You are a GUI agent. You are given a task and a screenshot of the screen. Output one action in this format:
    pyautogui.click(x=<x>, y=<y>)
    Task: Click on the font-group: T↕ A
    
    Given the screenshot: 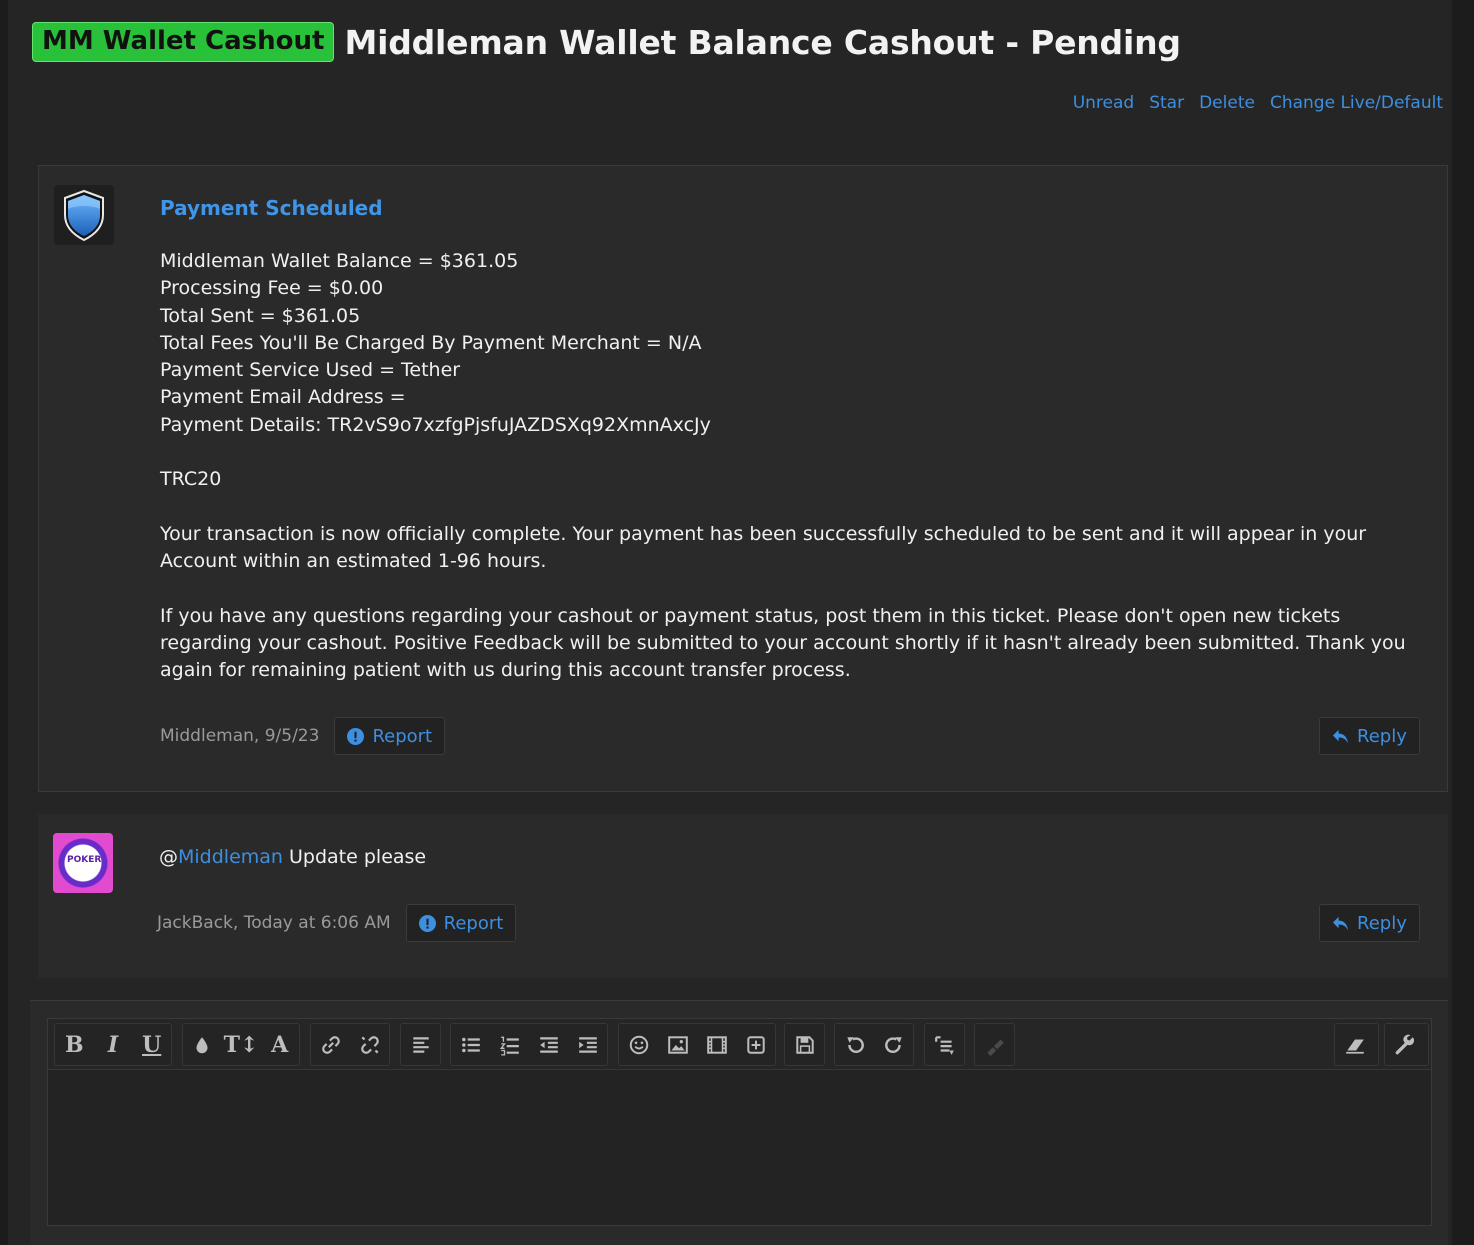 What is the action you would take?
    pyautogui.click(x=241, y=1044)
    